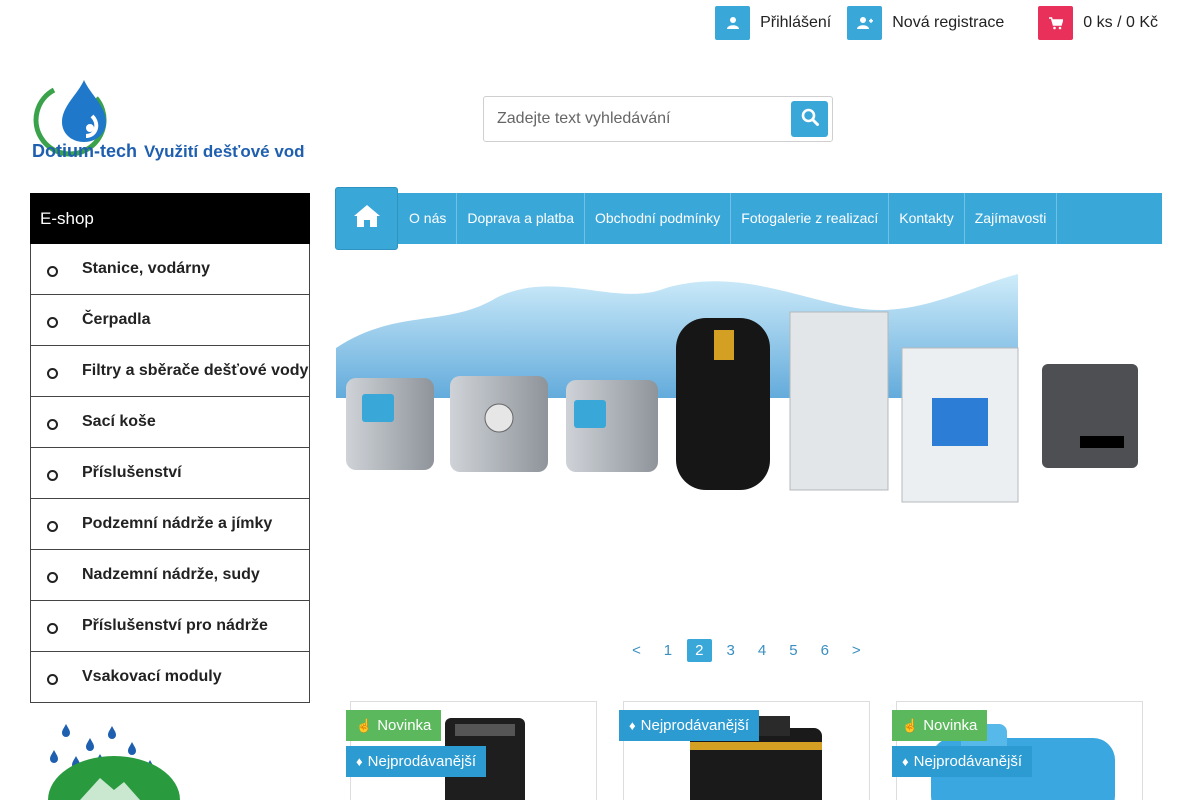 Image resolution: width=1200 pixels, height=800 pixels. I want to click on cart-icon, so click(1056, 23).